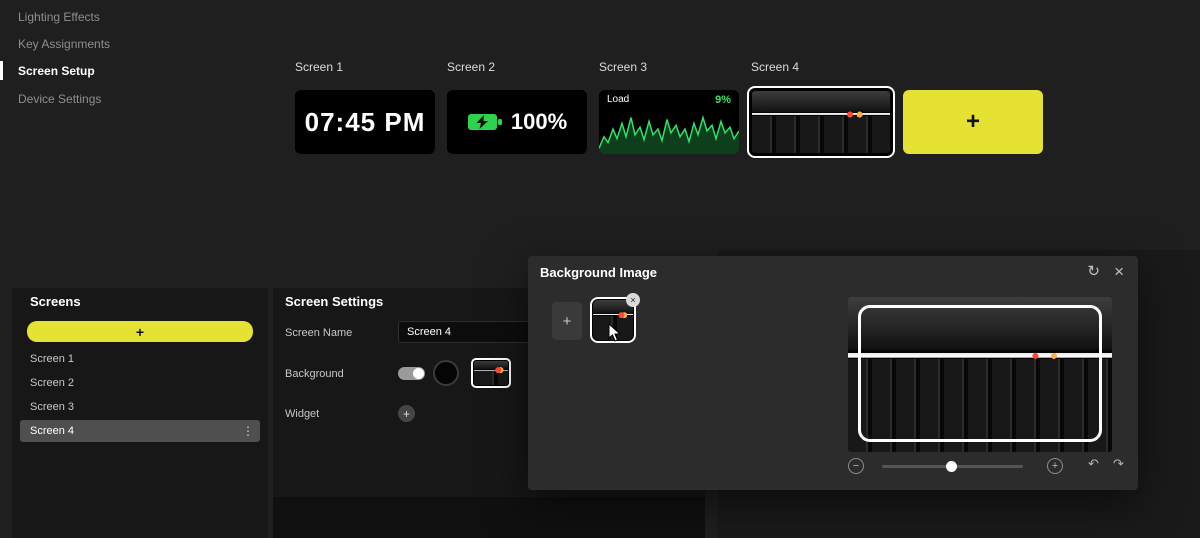 Image resolution: width=1200 pixels, height=538 pixels. I want to click on screen3-preview-load: Load 9%, so click(669, 122).